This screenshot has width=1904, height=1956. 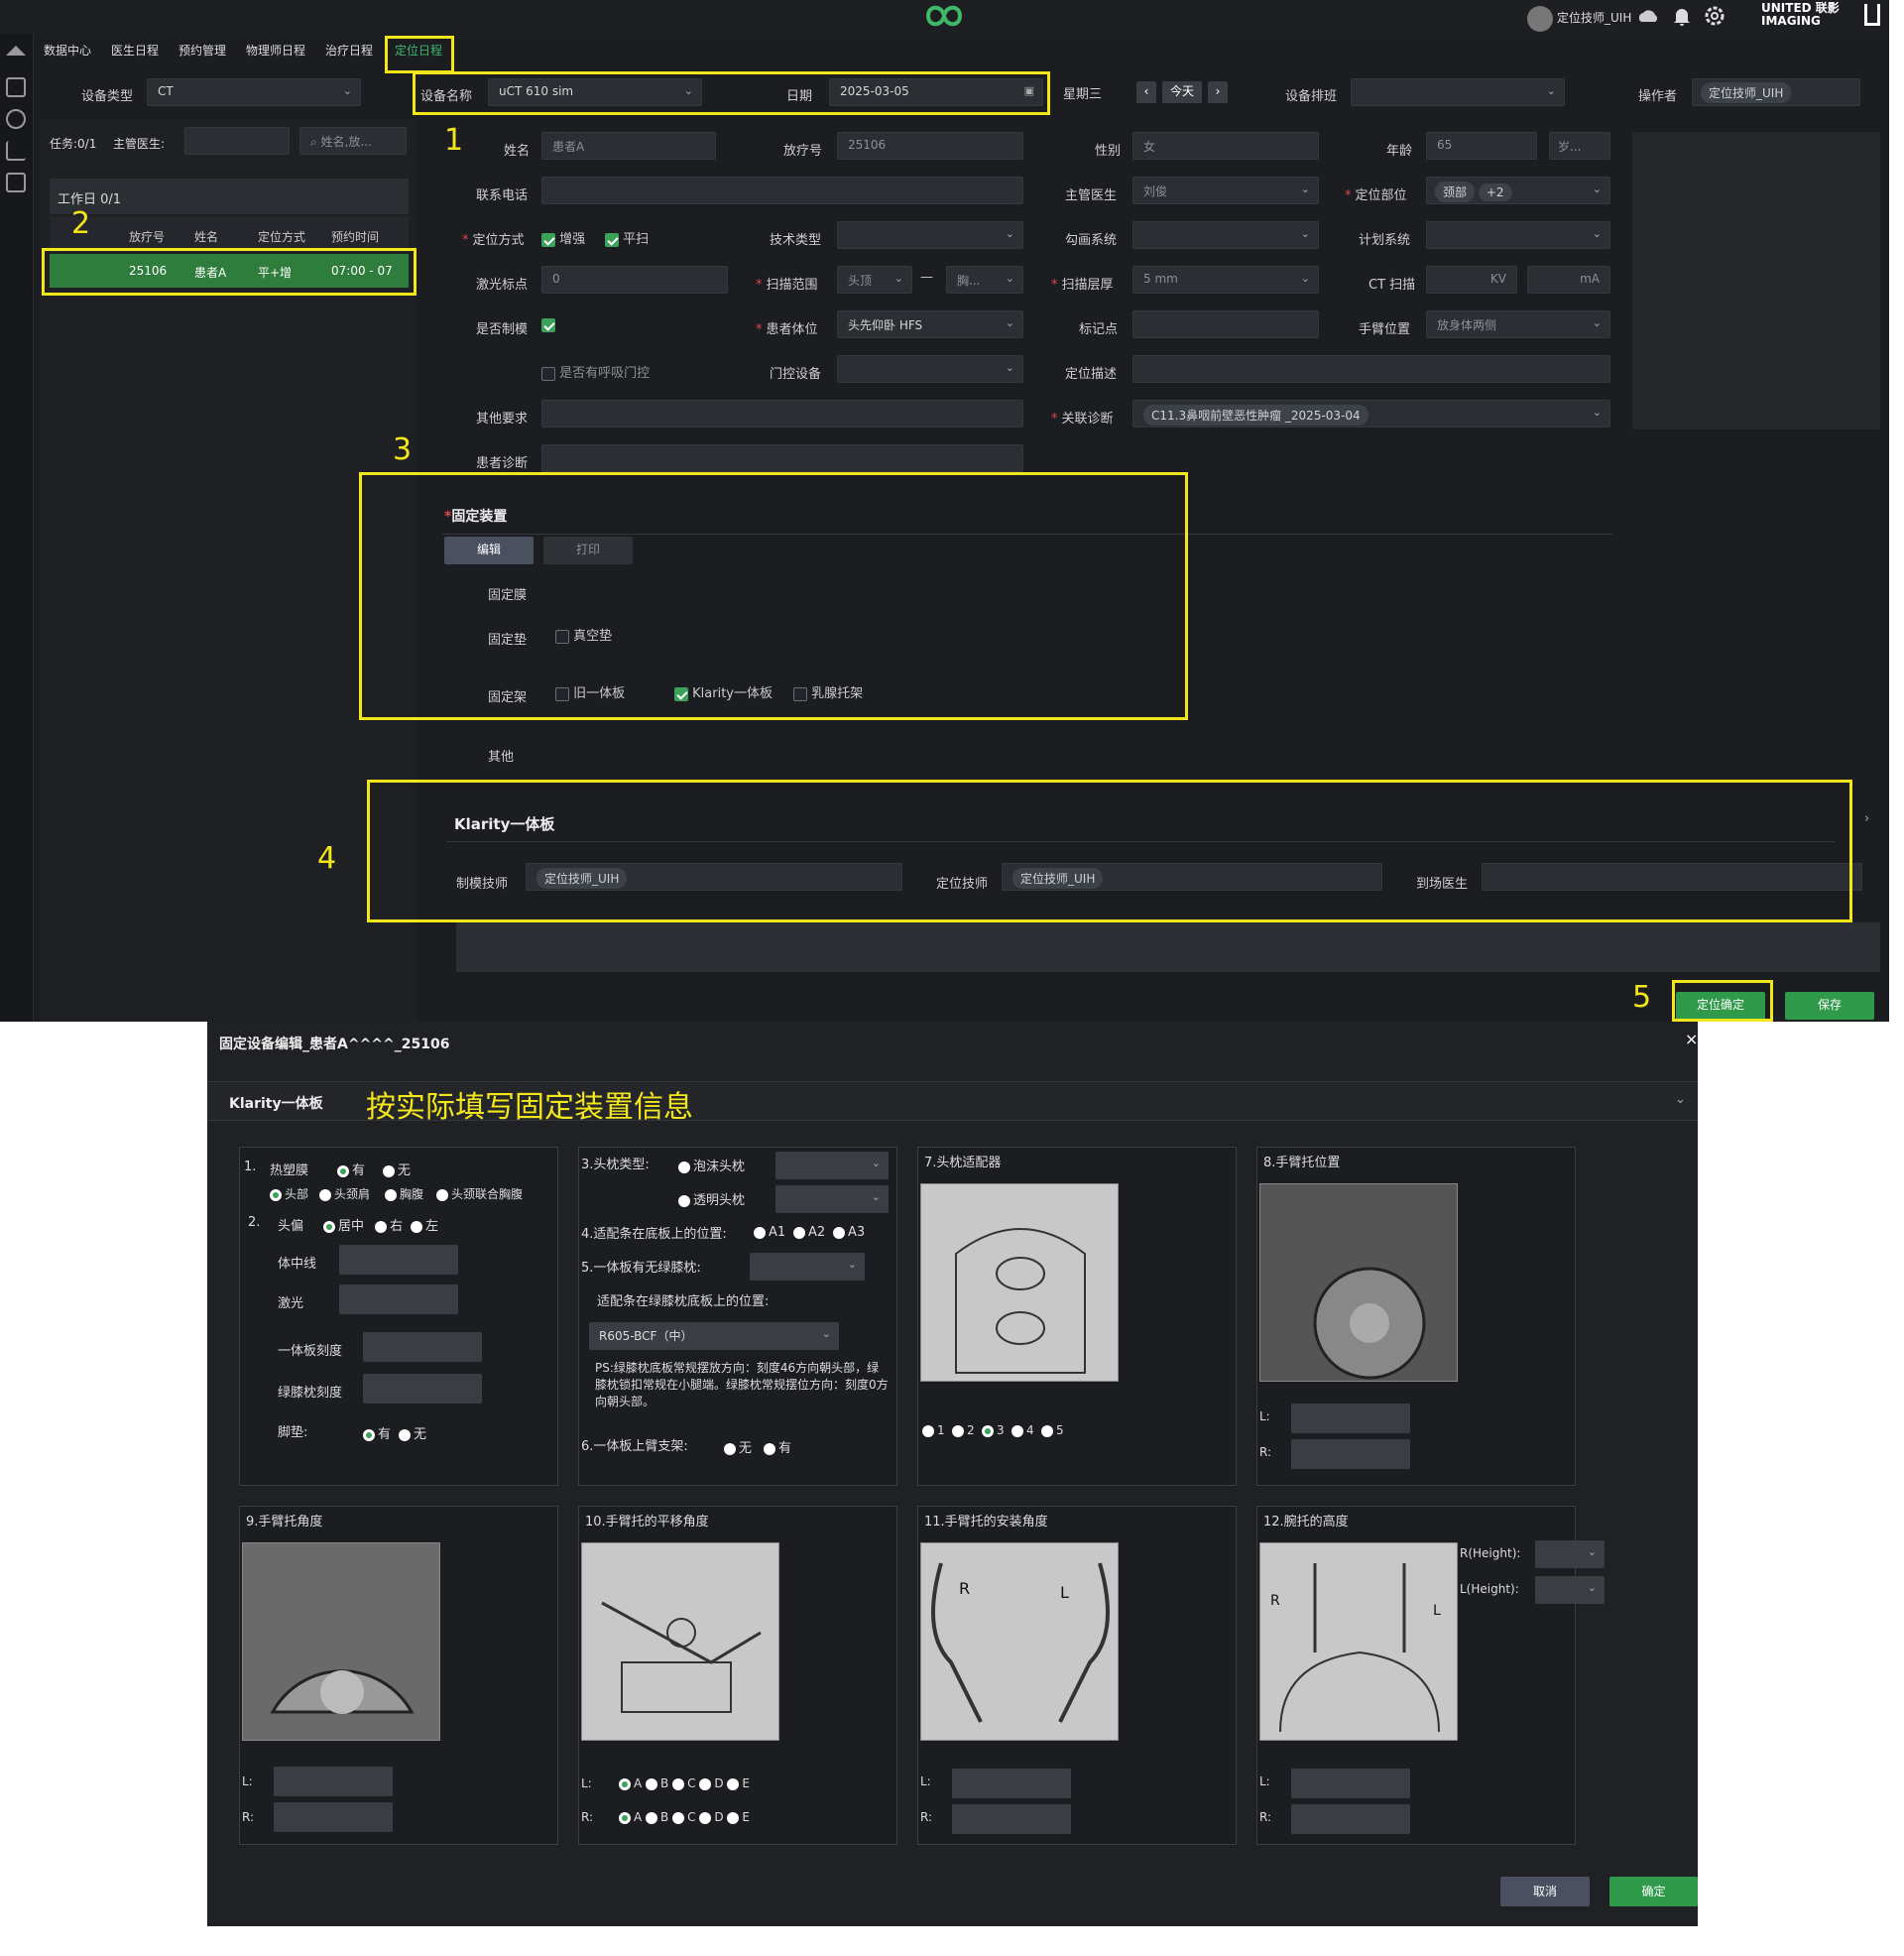 I want to click on name-field: 患者A, so click(x=628, y=146).